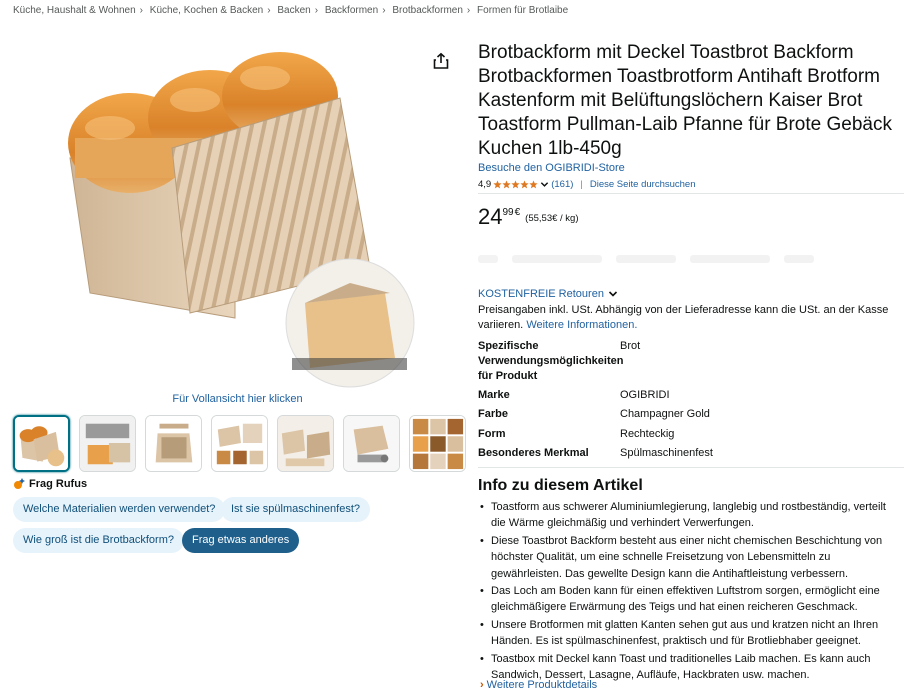 Image resolution: width=917 pixels, height=700 pixels. I want to click on thumbnail-strip, so click(239, 443).